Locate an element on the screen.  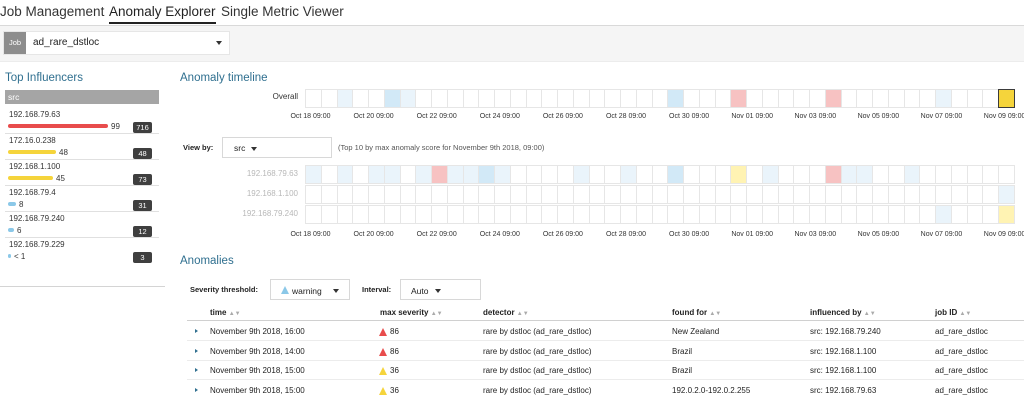
column-header-job-id: job ID ▲▼ is located at coordinates (953, 312).